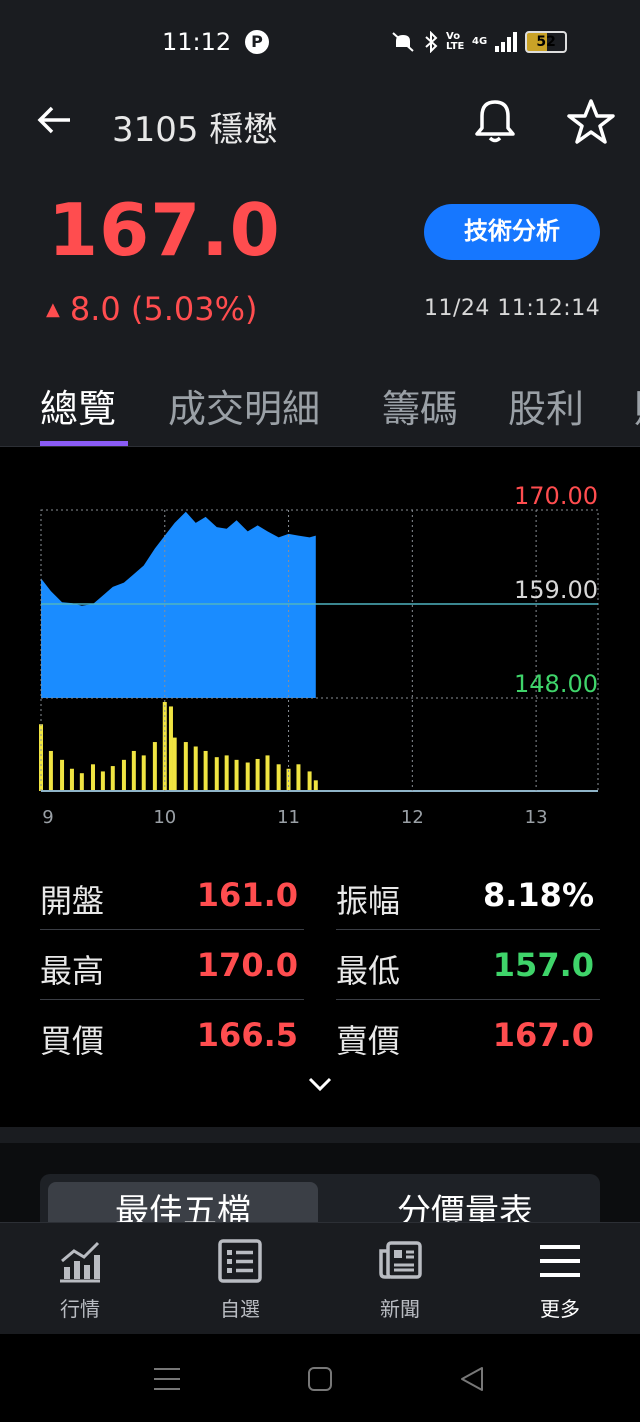 Image resolution: width=640 pixels, height=1422 pixels. Describe the element at coordinates (455, 41) in the screenshot. I see `volte-label: Vo LTE` at that location.